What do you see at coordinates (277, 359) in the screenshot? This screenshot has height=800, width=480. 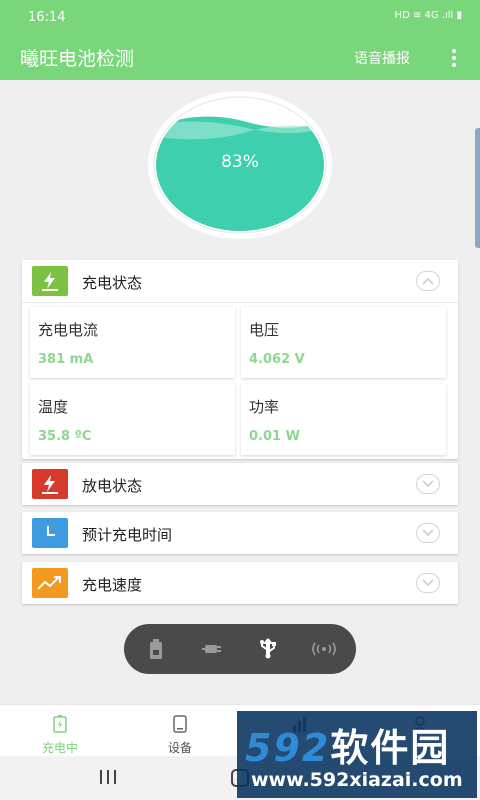 I see `metric-value: 4.062 V` at bounding box center [277, 359].